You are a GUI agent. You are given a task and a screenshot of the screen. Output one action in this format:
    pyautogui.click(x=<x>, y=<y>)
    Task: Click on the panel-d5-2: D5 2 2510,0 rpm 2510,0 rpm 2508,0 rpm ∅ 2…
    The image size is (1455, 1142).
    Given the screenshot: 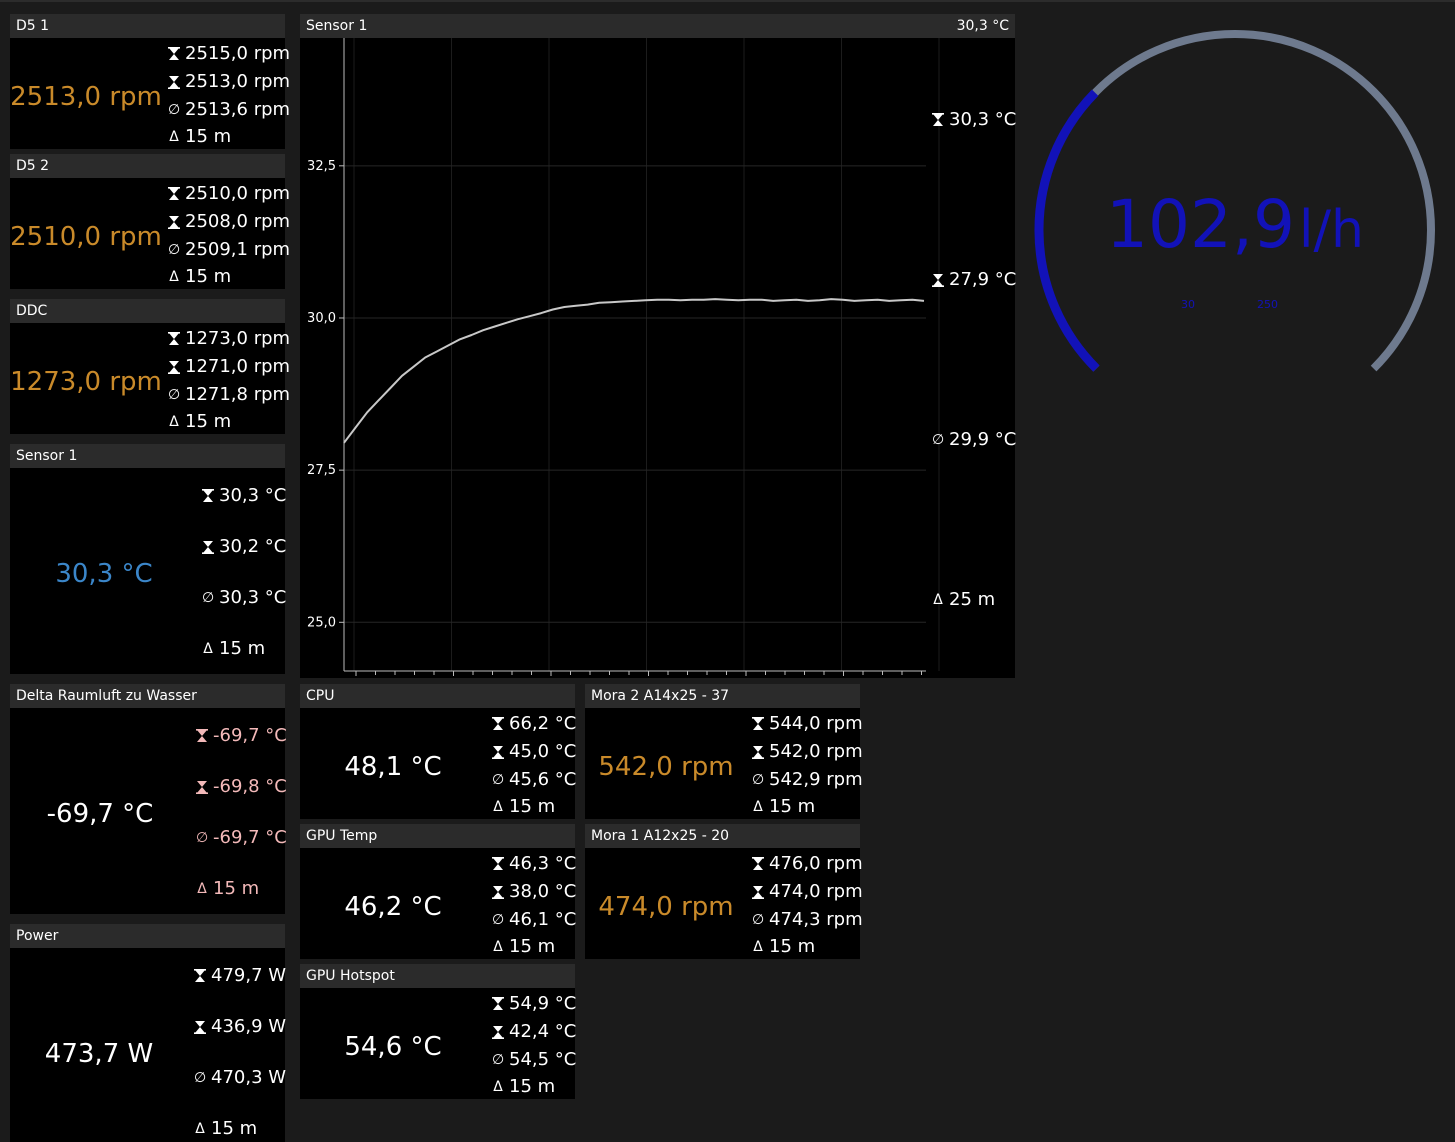 What is the action you would take?
    pyautogui.click(x=150, y=221)
    